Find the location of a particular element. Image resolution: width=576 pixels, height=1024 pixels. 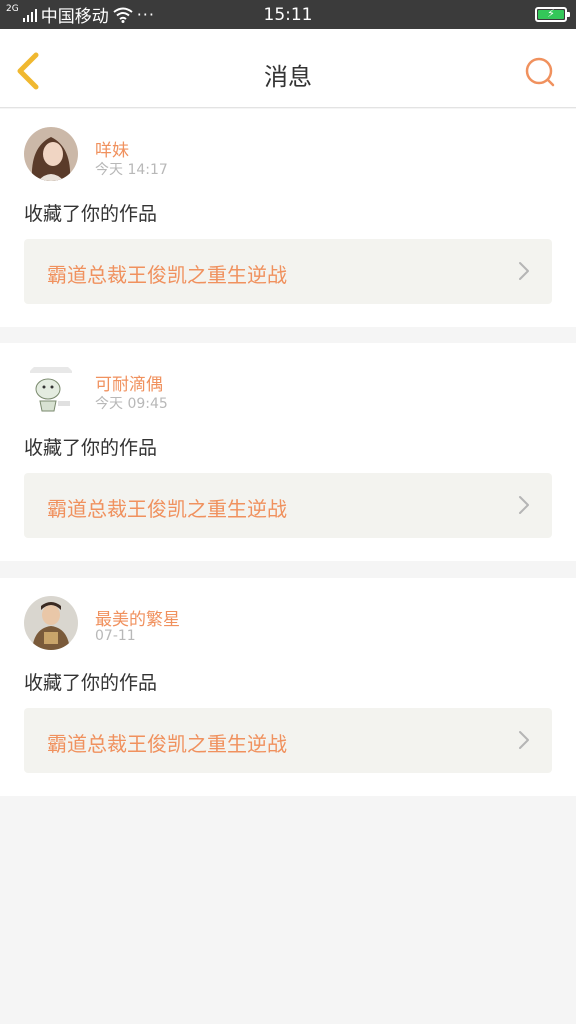

network-type-label: 2G is located at coordinates (12, 9).